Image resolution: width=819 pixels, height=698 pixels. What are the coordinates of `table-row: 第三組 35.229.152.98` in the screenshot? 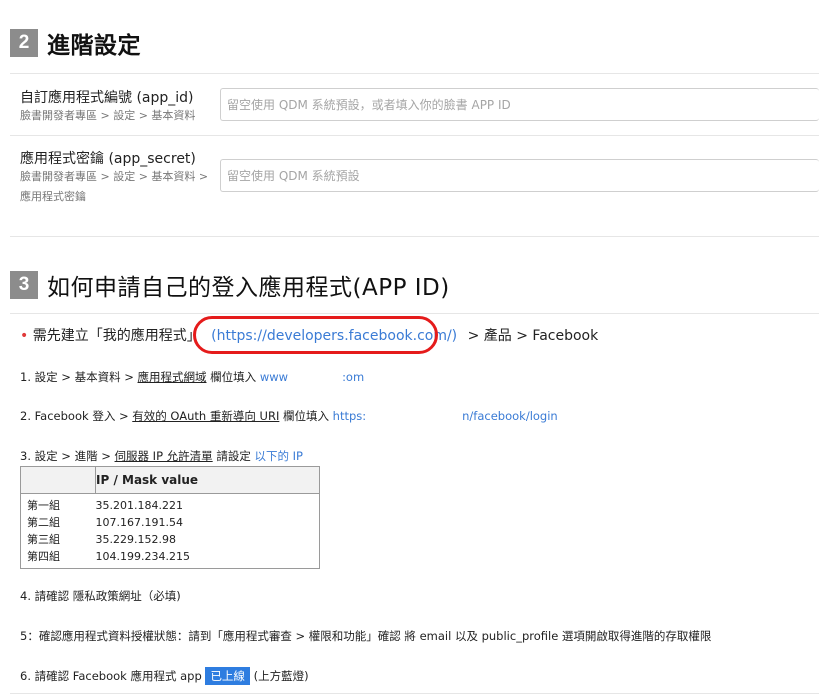 It's located at (170, 539).